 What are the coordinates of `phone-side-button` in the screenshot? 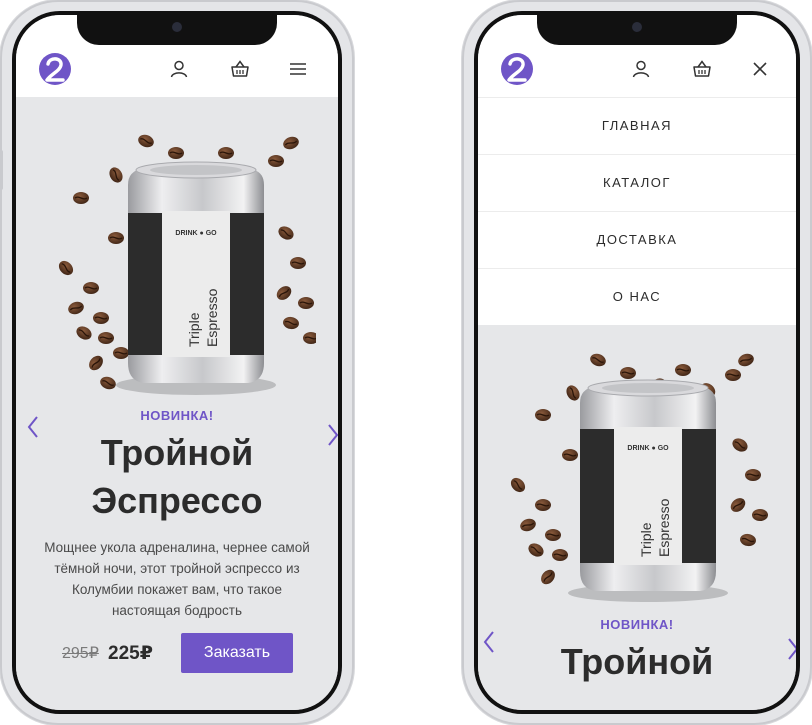 It's located at (1, 170).